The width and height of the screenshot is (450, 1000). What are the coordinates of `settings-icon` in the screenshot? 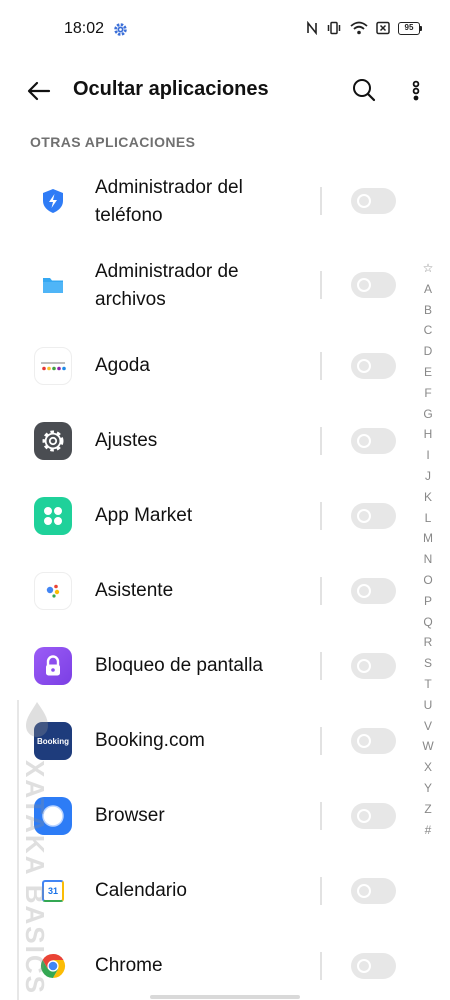 It's located at (53, 441).